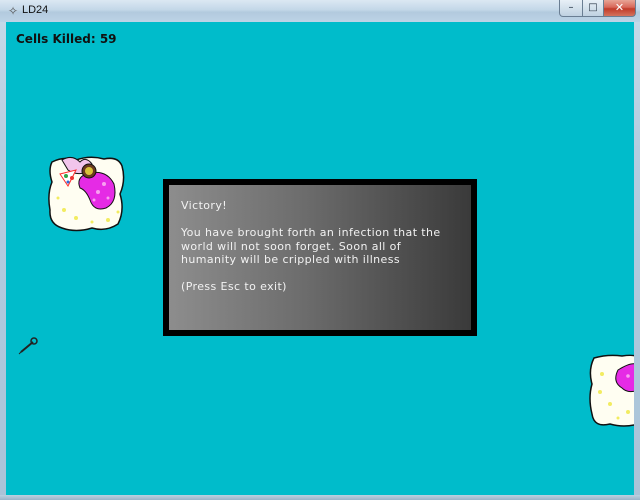 The image size is (640, 500). What do you see at coordinates (66, 39) in the screenshot?
I see `cells-killed-counter: Cells Killed: 59` at bounding box center [66, 39].